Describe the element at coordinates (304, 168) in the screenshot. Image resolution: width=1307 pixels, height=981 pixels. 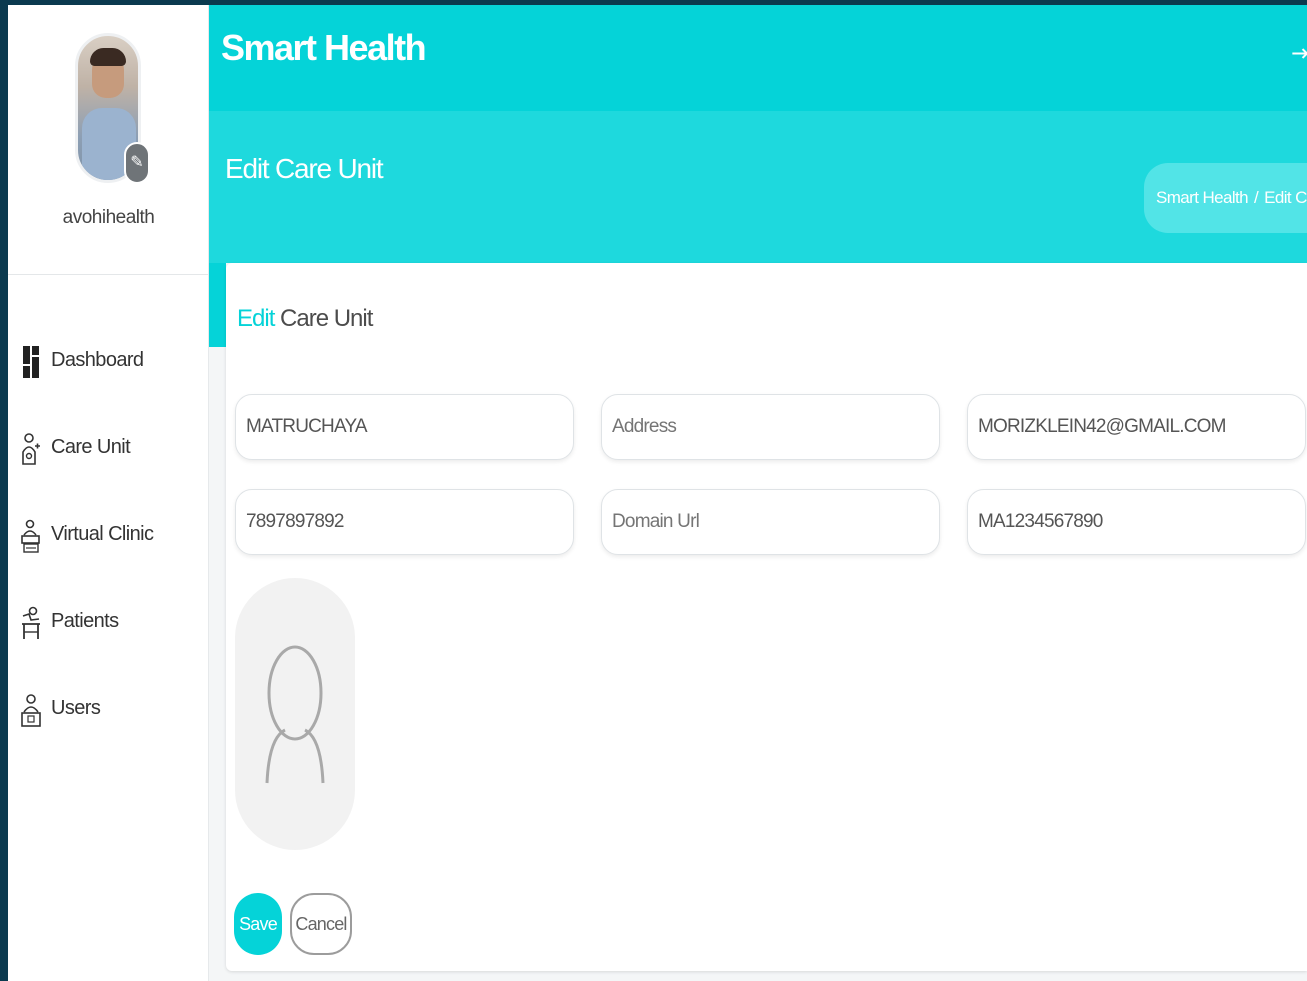
I see `page-title: Edit Care Unit` at that location.